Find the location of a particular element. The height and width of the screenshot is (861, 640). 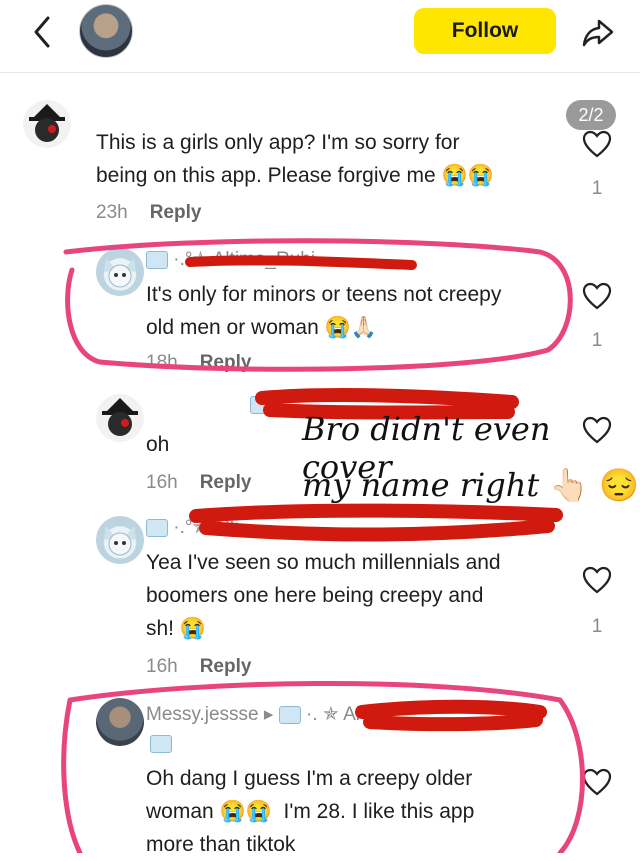

annotation-text: my name right 👆🏻 😔 is located at coordinates (471, 485).